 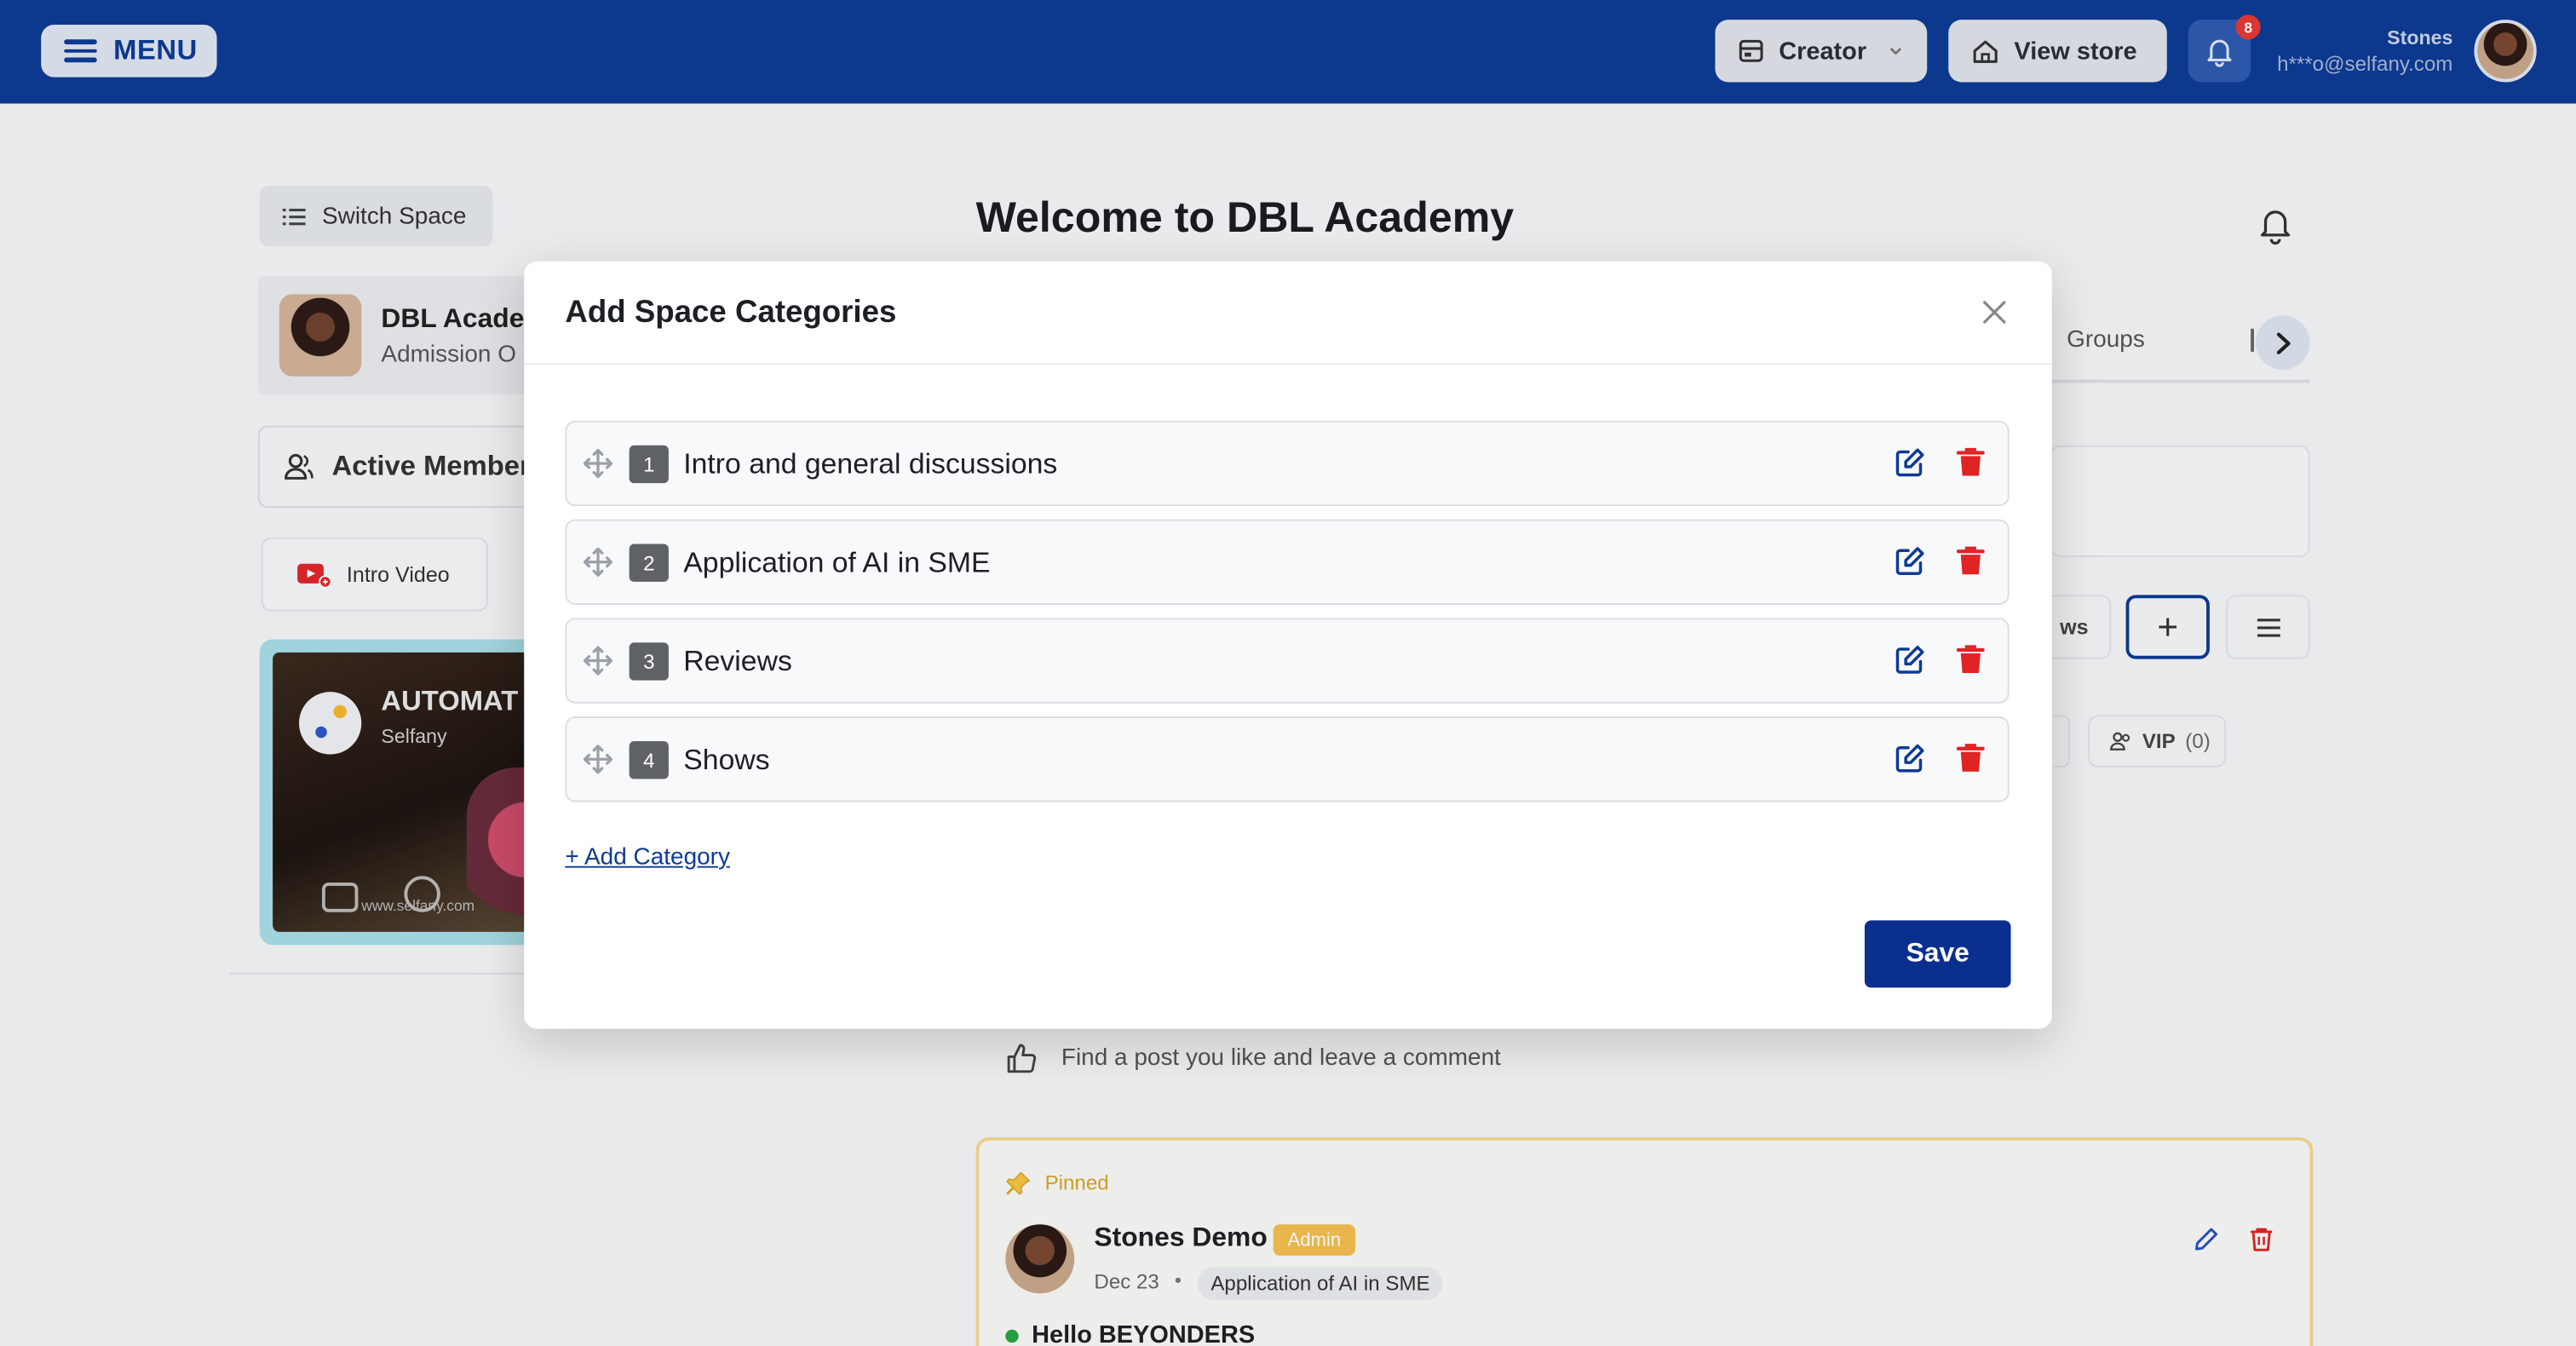 What do you see at coordinates (1288, 313) in the screenshot?
I see `modal-header: Add Space Categories` at bounding box center [1288, 313].